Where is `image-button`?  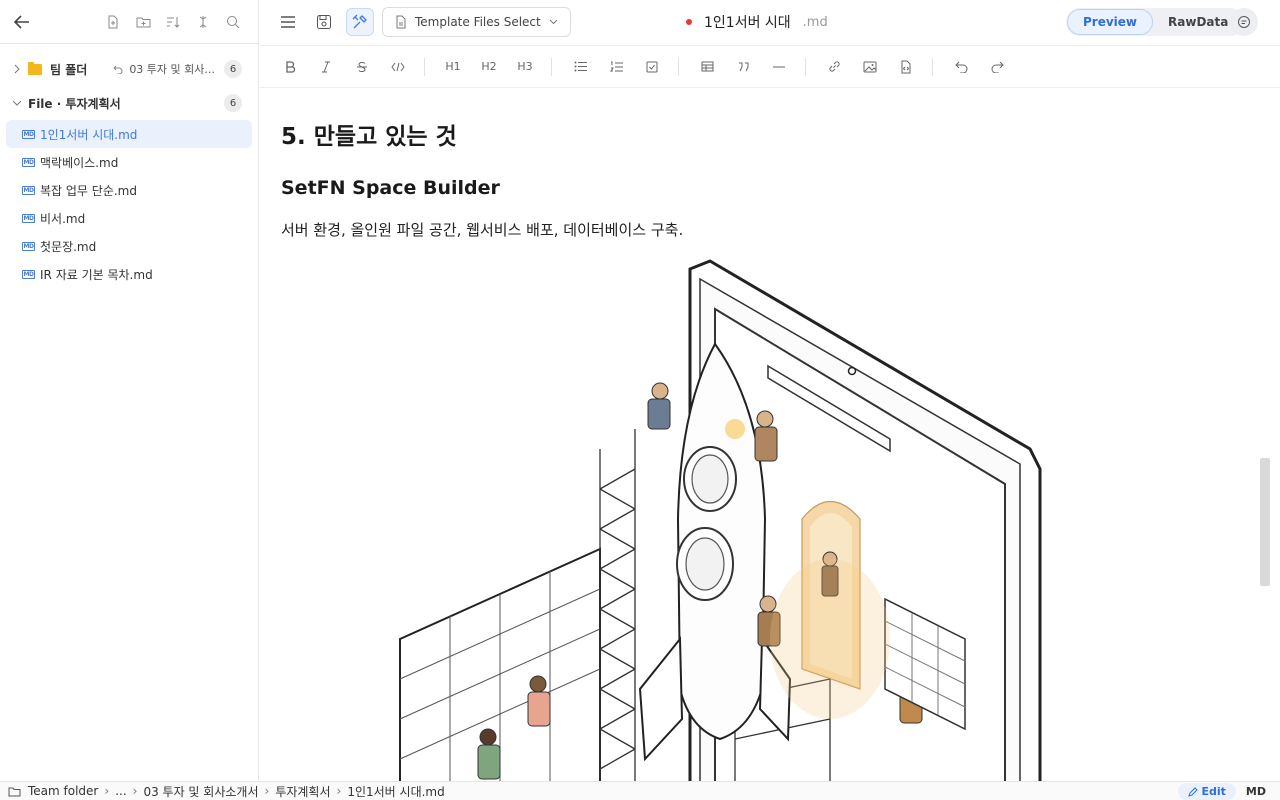 image-button is located at coordinates (870, 67).